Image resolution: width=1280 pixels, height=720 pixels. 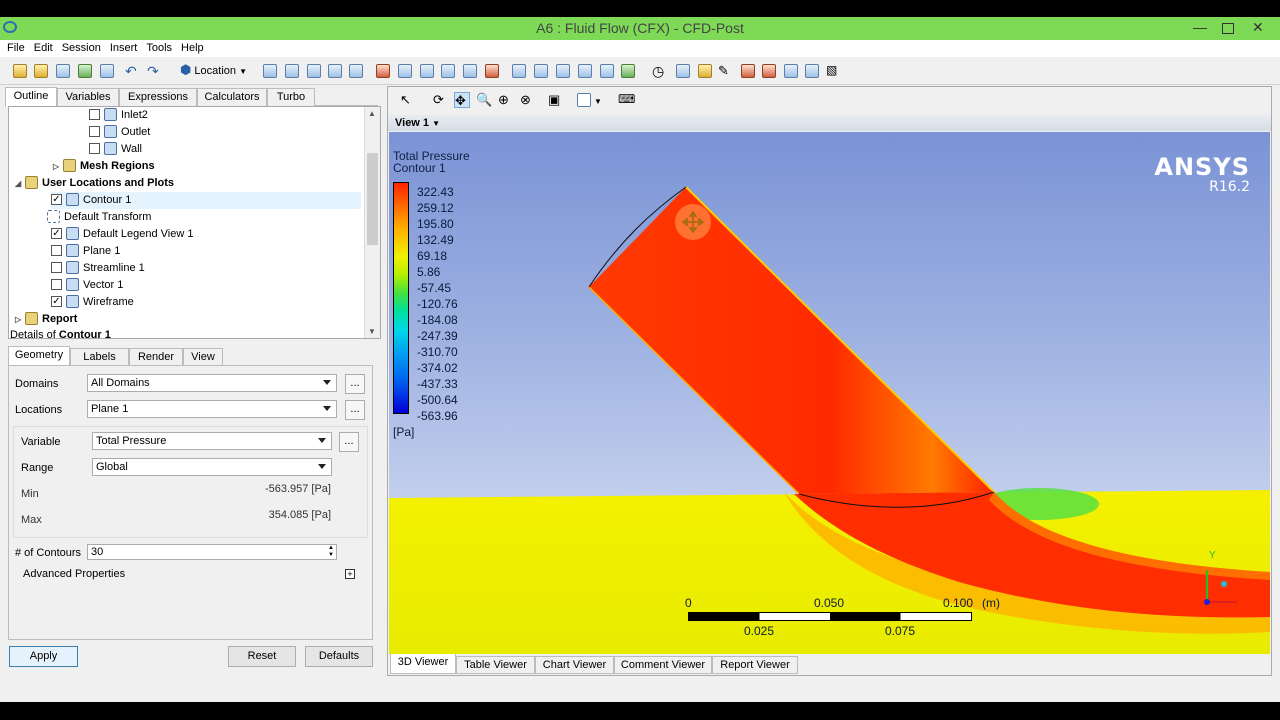 What do you see at coordinates (314, 71) in the screenshot?
I see `streamline-tool-icon` at bounding box center [314, 71].